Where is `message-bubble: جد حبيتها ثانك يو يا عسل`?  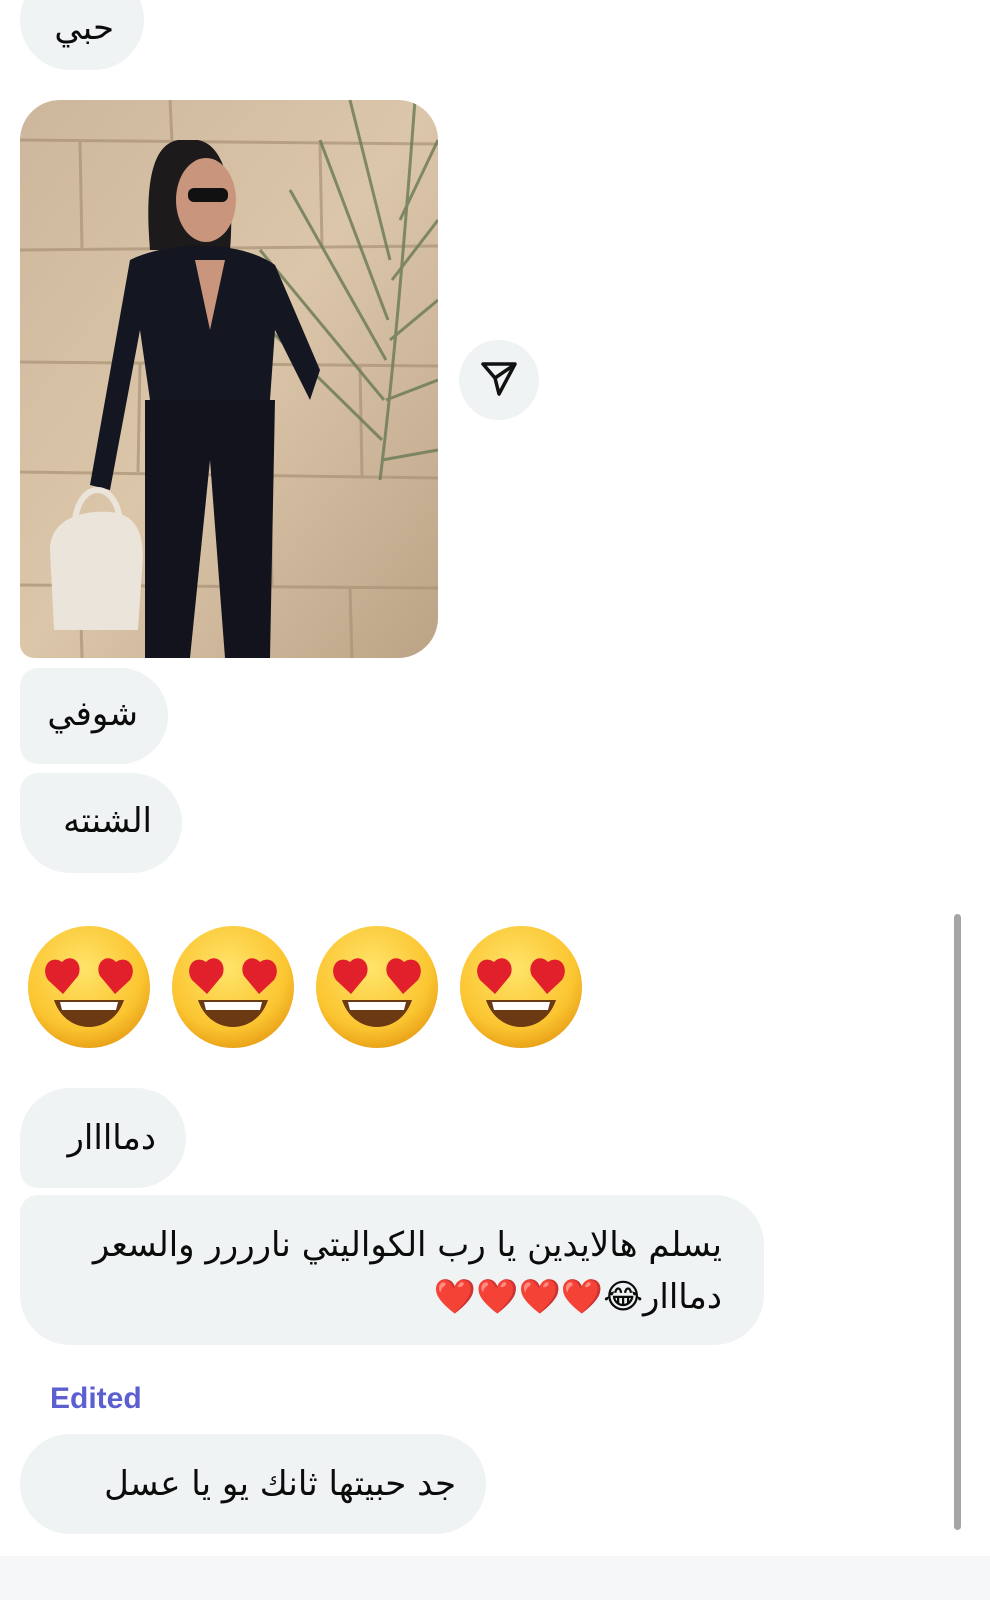
message-bubble: جد حبيتها ثانك يو يا عسل is located at coordinates (253, 1484).